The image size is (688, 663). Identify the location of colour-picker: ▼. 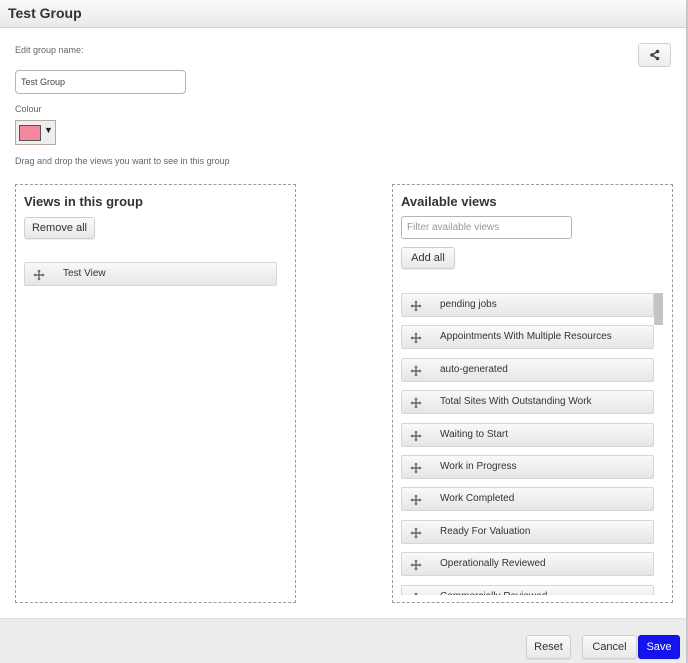
(35, 132).